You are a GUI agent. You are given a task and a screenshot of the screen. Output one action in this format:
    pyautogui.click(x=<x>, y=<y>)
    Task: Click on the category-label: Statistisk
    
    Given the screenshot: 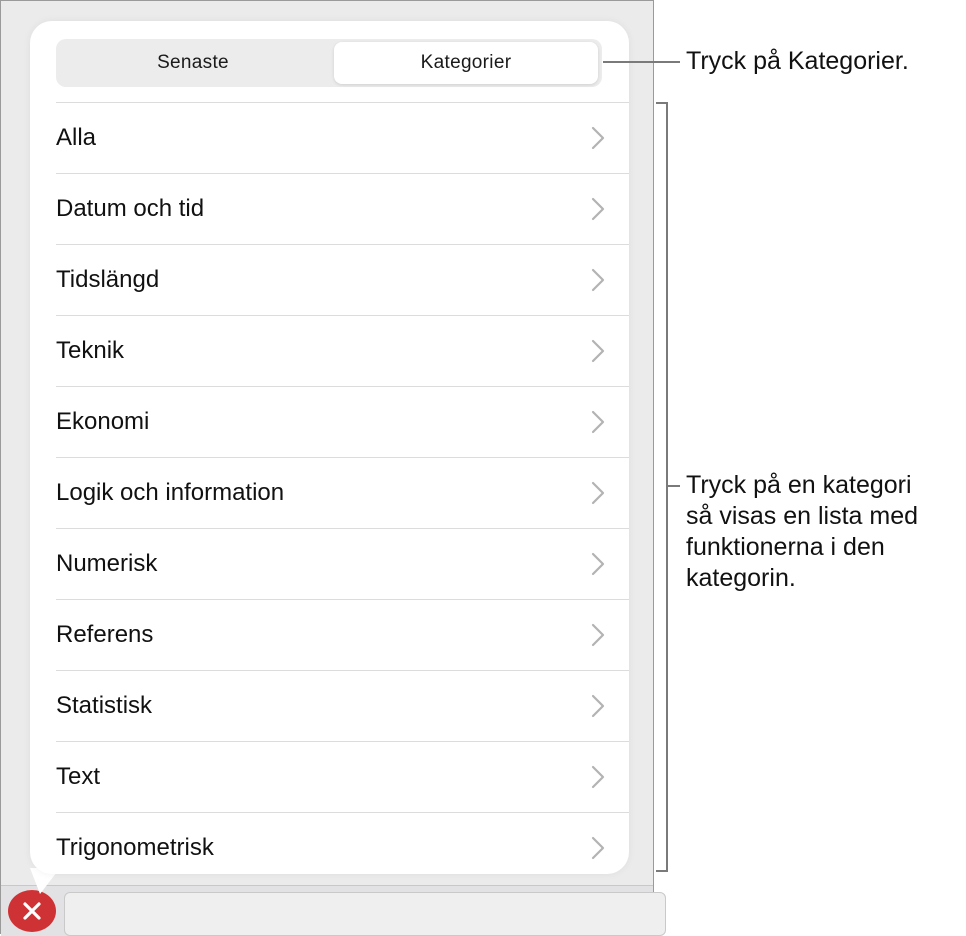 What is the action you would take?
    pyautogui.click(x=104, y=705)
    